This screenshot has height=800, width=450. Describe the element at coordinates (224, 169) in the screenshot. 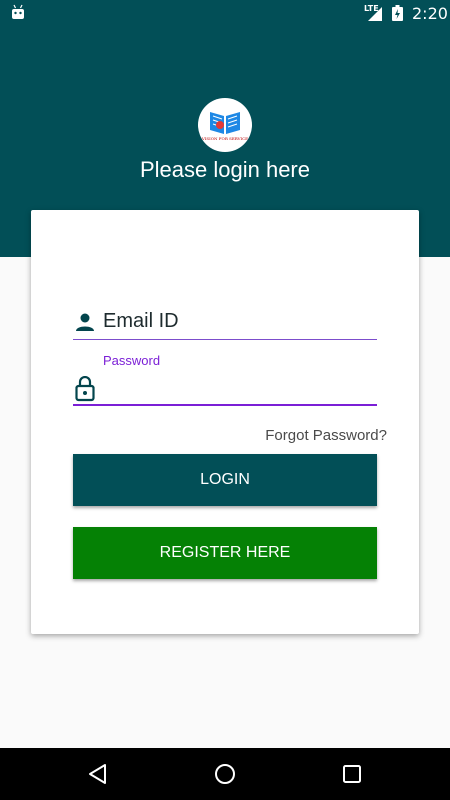

I see `page-title: Please login here` at that location.